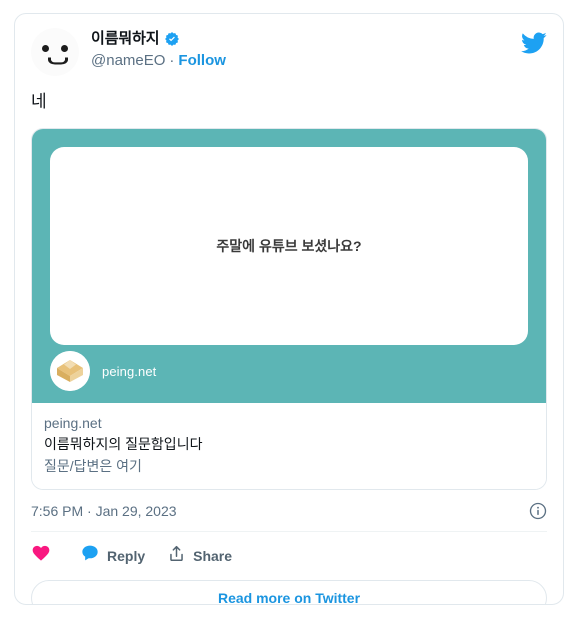  I want to click on peing-site-label: peing.net, so click(129, 371).